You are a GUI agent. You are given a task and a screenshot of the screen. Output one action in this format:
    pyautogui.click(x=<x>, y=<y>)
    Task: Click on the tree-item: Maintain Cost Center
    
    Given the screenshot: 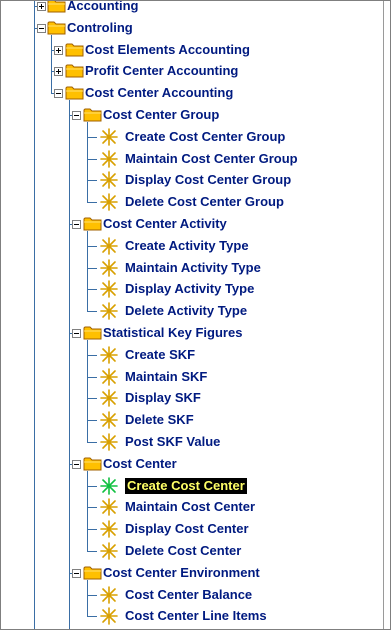 What is the action you would take?
    pyautogui.click(x=191, y=507)
    